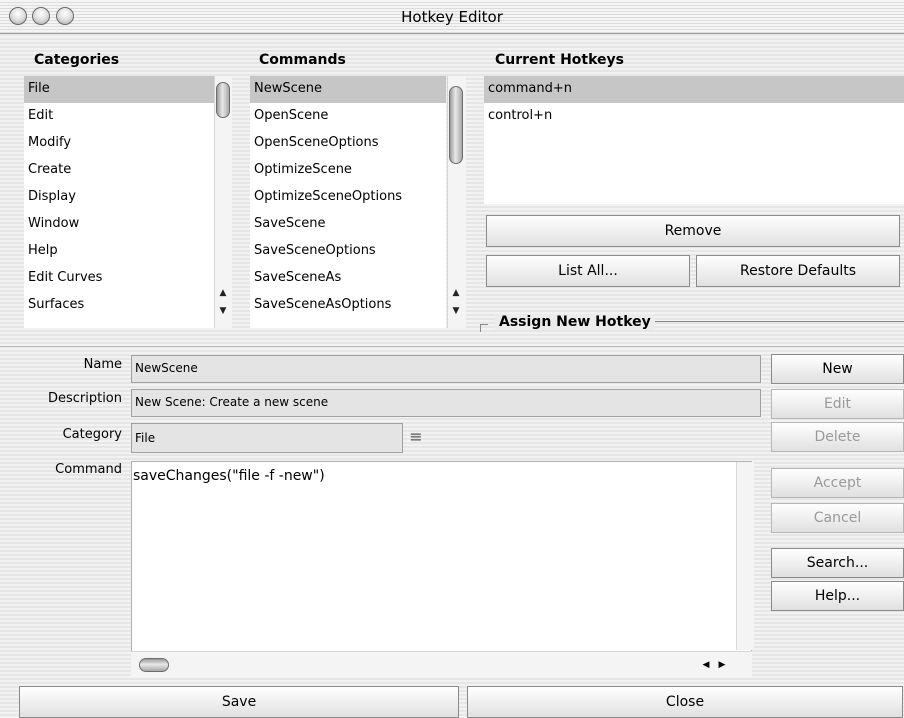  Describe the element at coordinates (722, 665) in the screenshot. I see `scroll-right-arrow-icon: ▶` at that location.